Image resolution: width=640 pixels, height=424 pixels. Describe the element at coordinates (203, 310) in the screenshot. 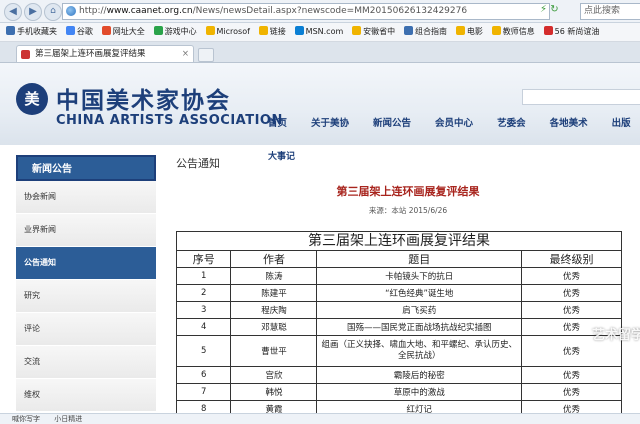

I see `cell-index: 3` at that location.